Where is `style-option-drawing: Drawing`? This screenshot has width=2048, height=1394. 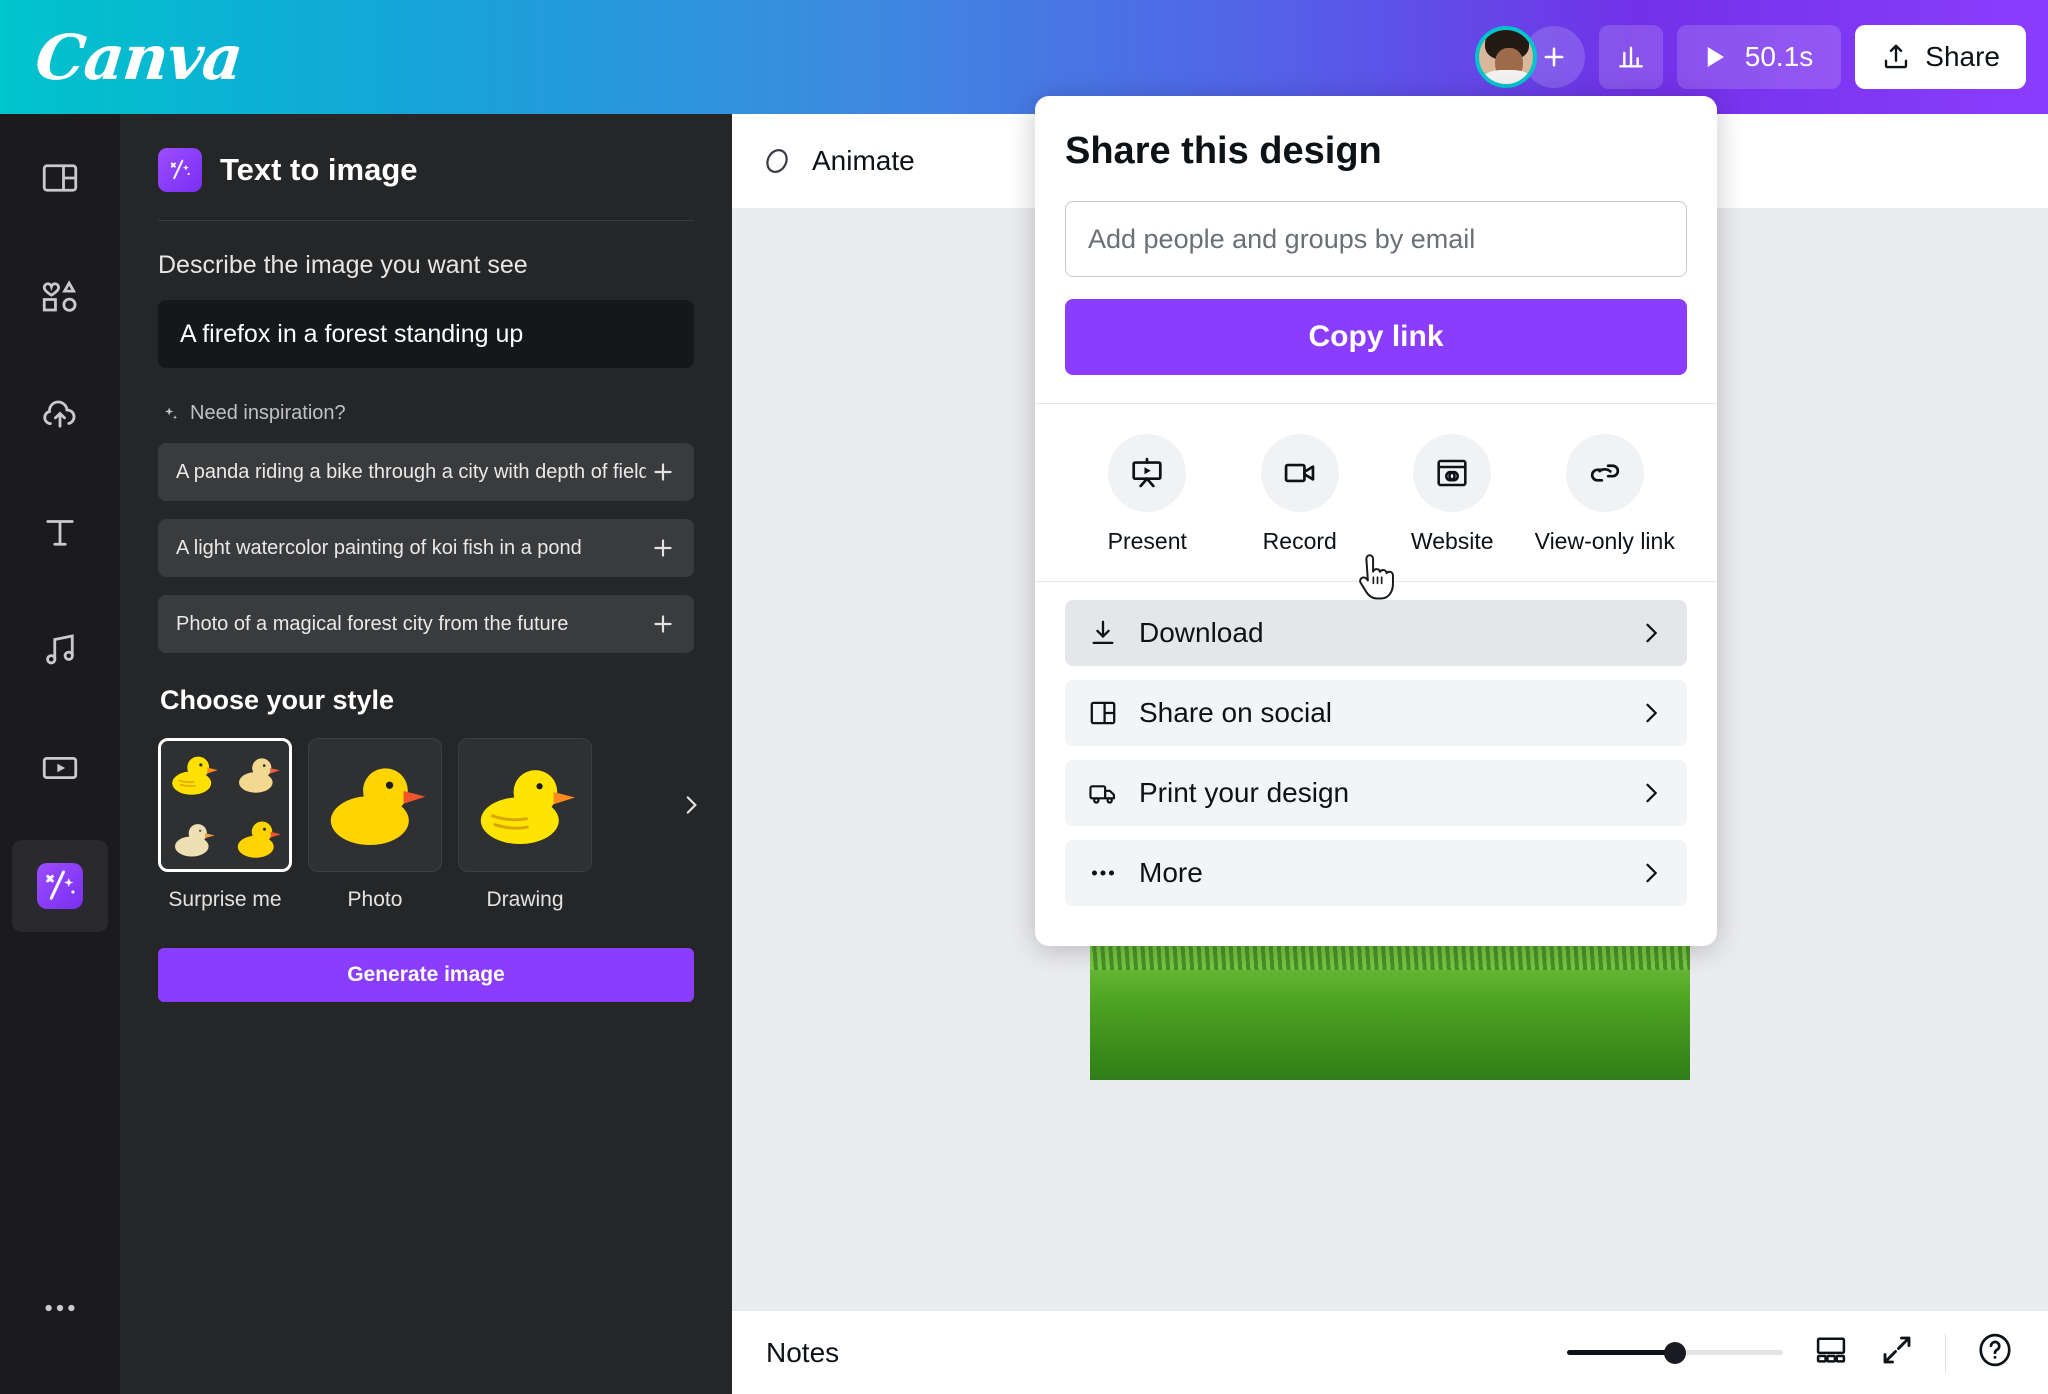 style-option-drawing: Drawing is located at coordinates (525, 825).